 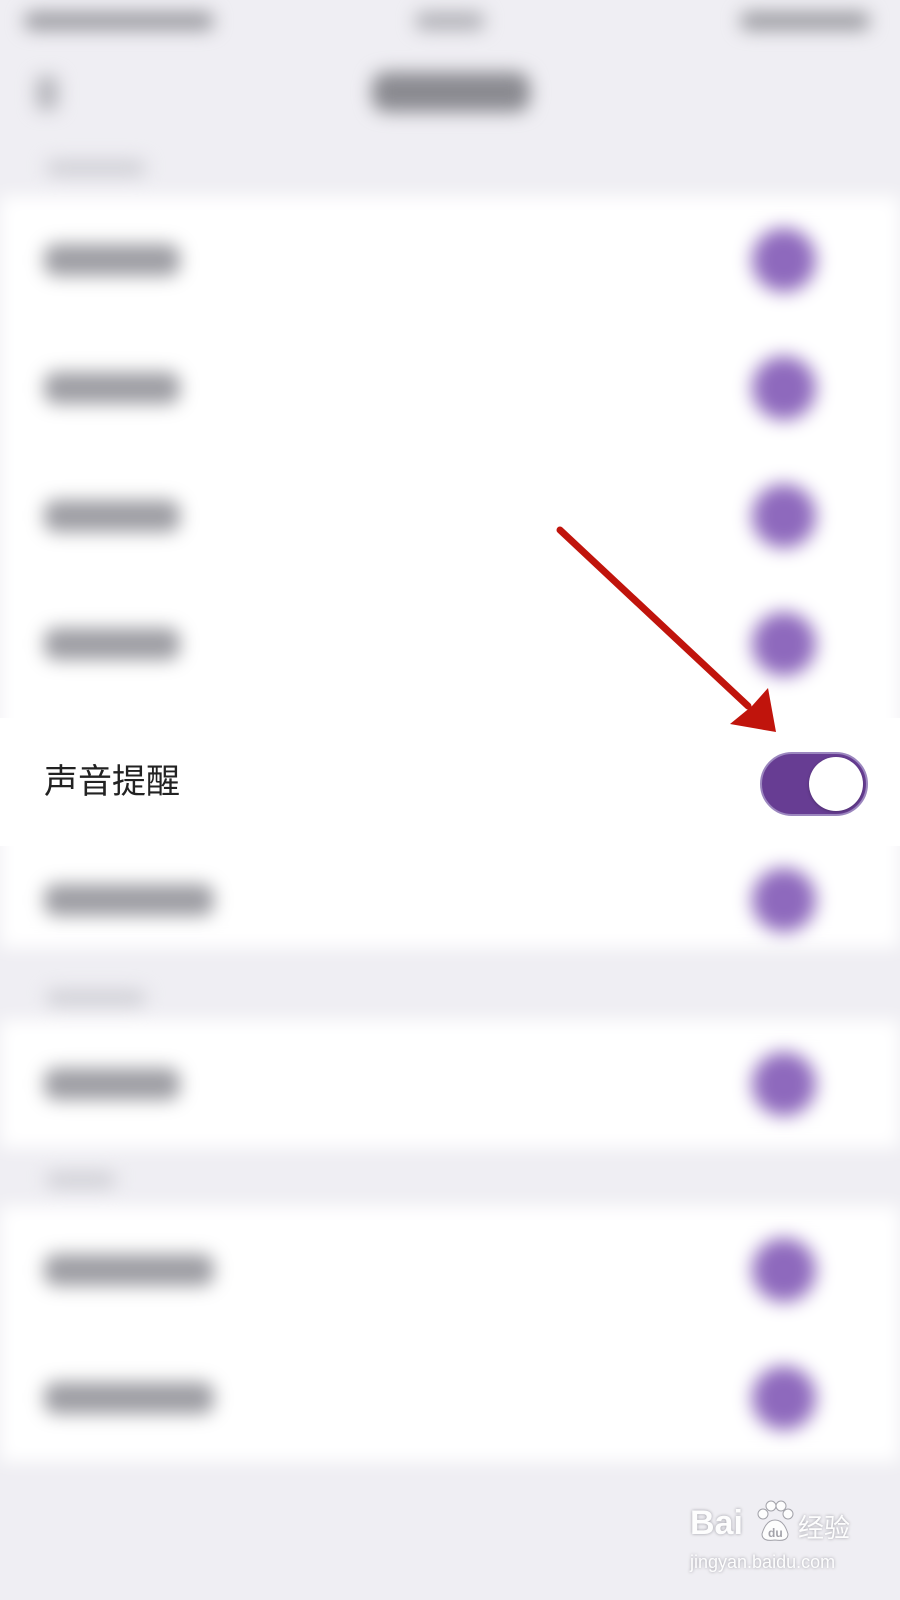 I want to click on back-icon, so click(x=47, y=93).